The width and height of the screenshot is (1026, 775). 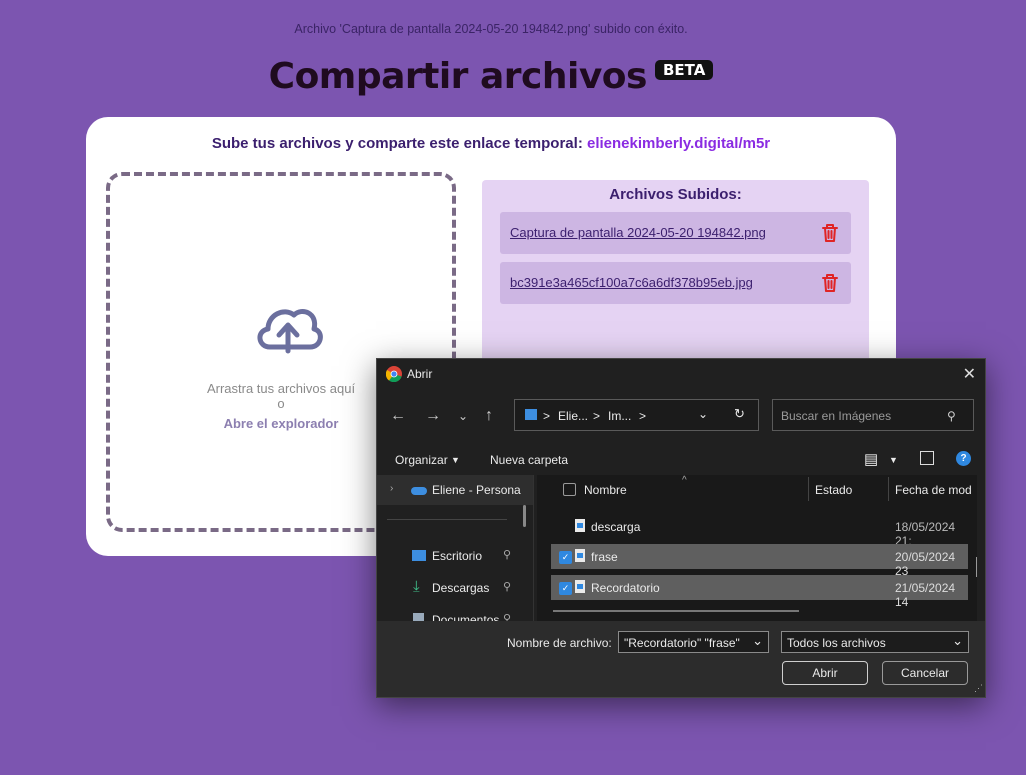 I want to click on share-link: elienekimberly.digital/m5r, so click(x=678, y=143).